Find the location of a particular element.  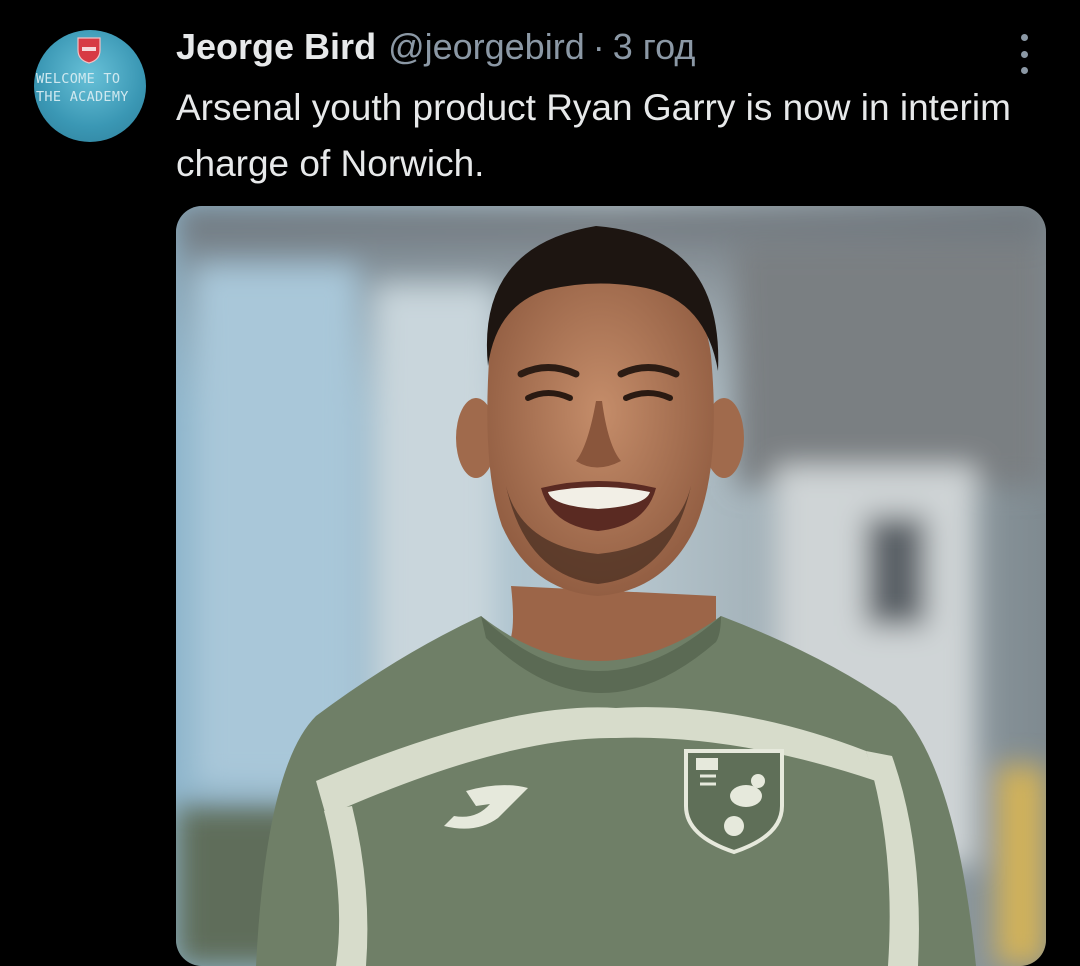

more-vertical-icon is located at coordinates (1024, 54).